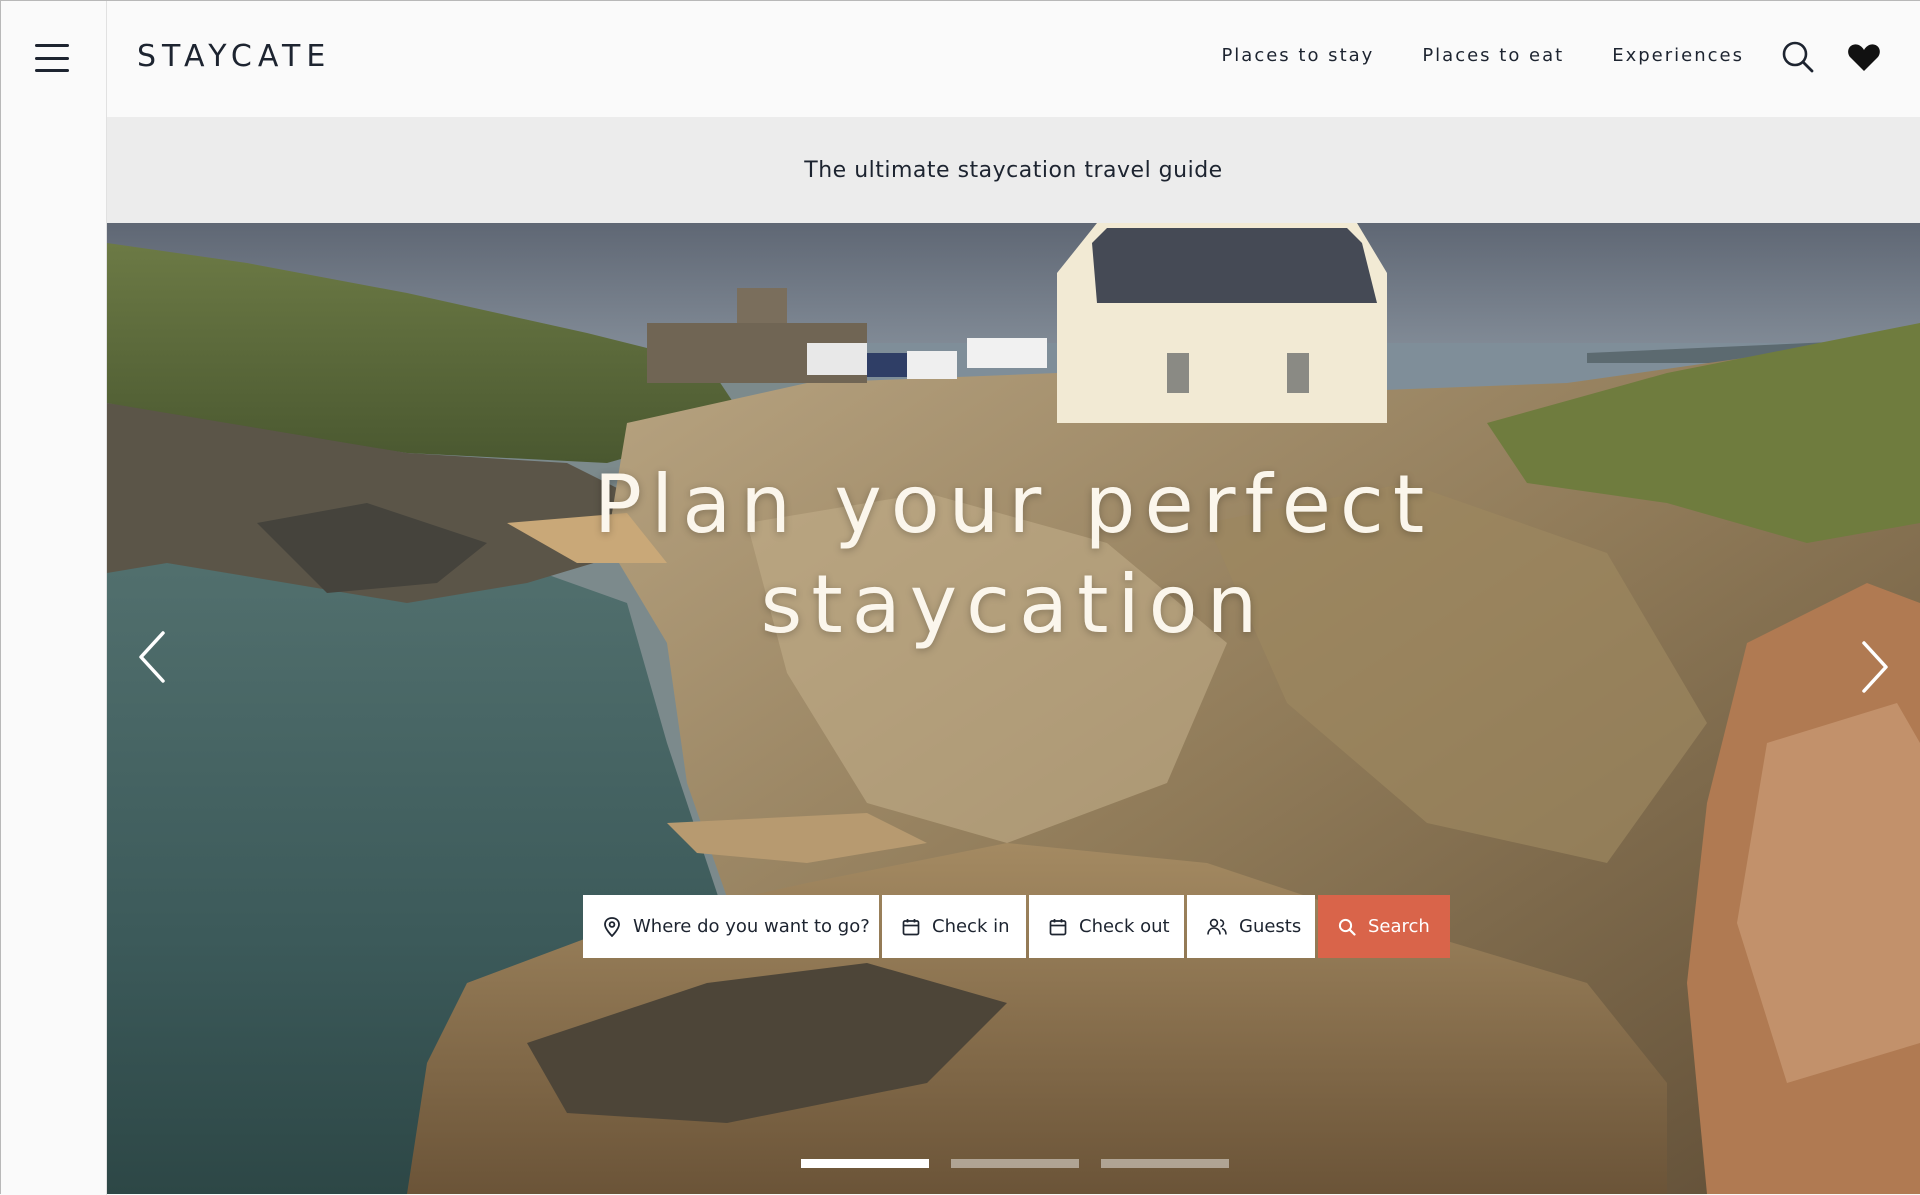  Describe the element at coordinates (1399, 926) in the screenshot. I see `search-button-label: Search` at that location.